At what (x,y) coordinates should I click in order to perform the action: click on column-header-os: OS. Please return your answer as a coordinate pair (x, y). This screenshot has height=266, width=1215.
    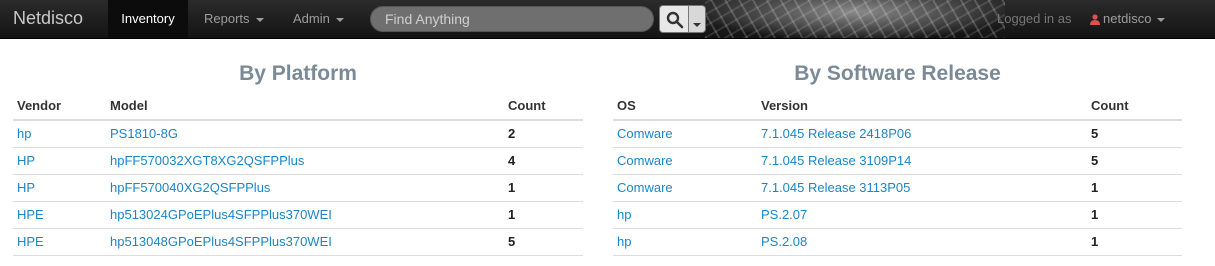
    Looking at the image, I should click on (685, 106).